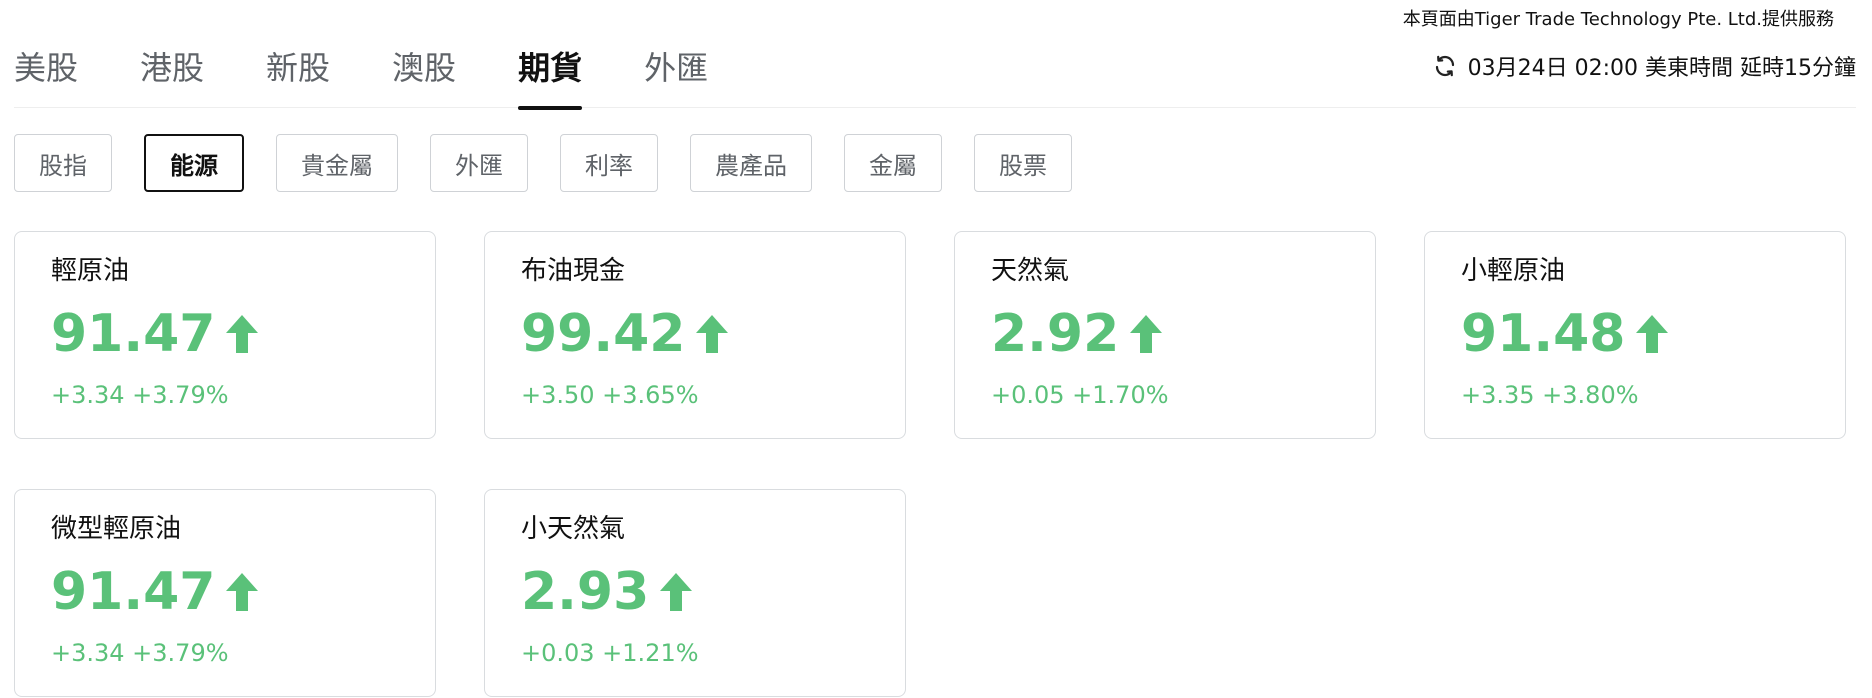  I want to click on card-change: +3.35 +3.80%, so click(1550, 395).